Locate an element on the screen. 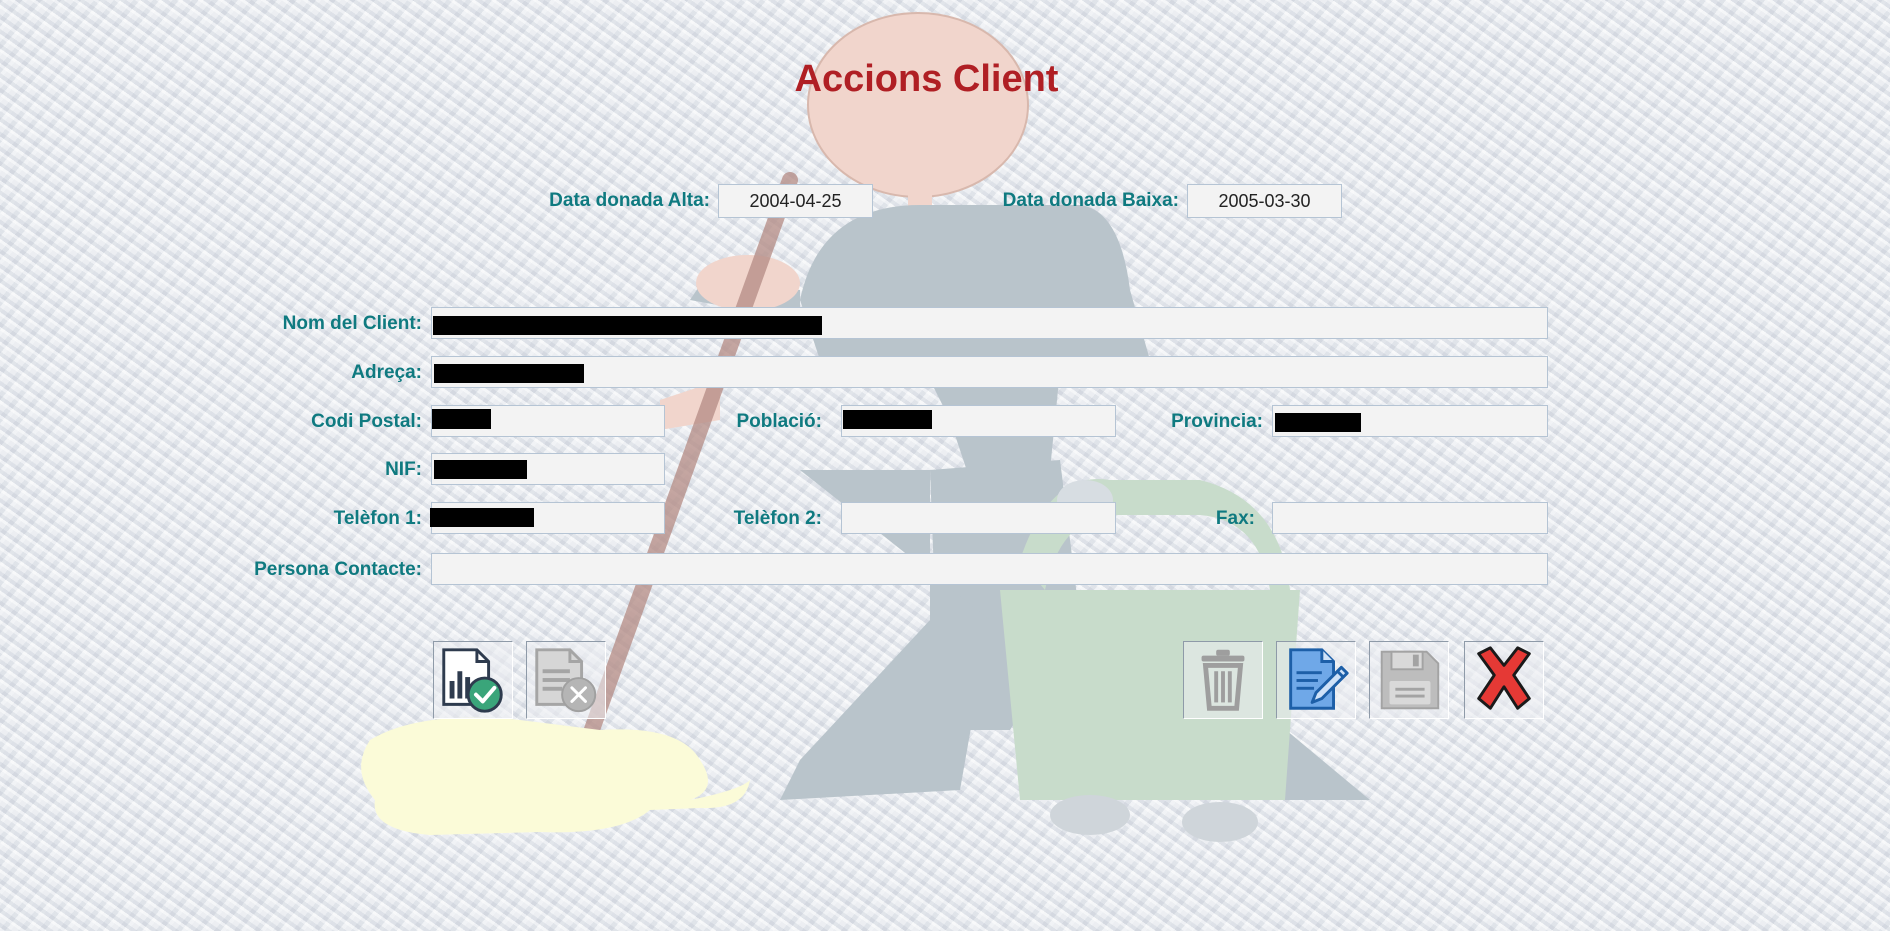 This screenshot has width=1890, height=931. close-icon is located at coordinates (1504, 678).